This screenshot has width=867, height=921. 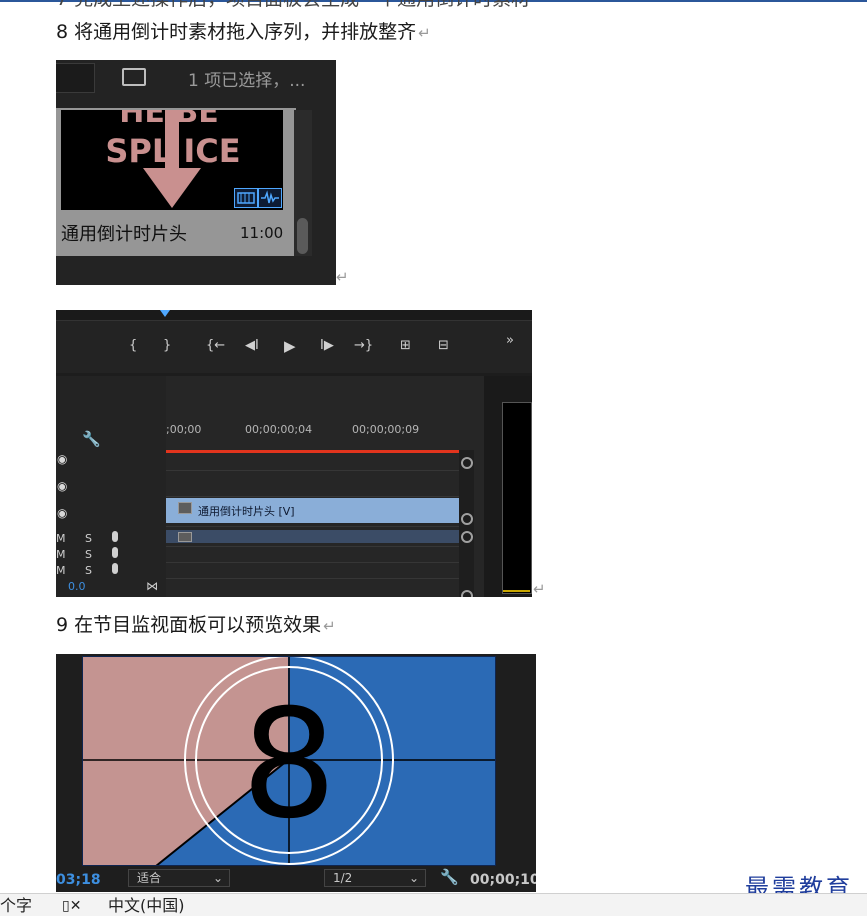 I want to click on work-area-bar, so click(x=312, y=451).